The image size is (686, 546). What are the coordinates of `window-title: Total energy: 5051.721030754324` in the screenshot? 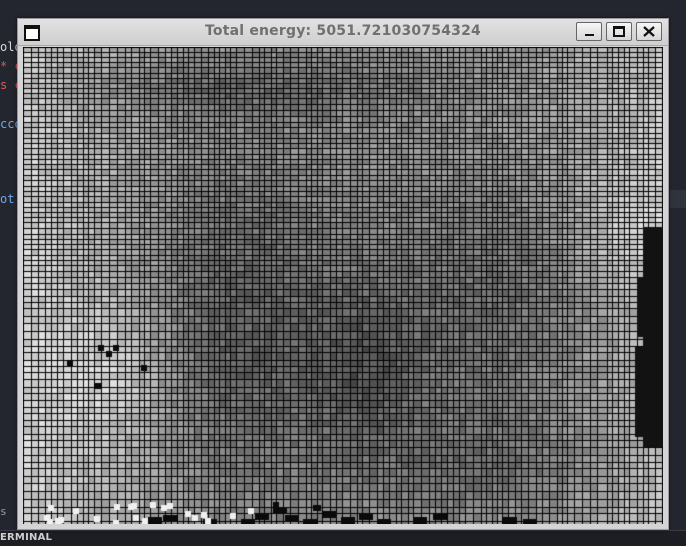 It's located at (343, 31).